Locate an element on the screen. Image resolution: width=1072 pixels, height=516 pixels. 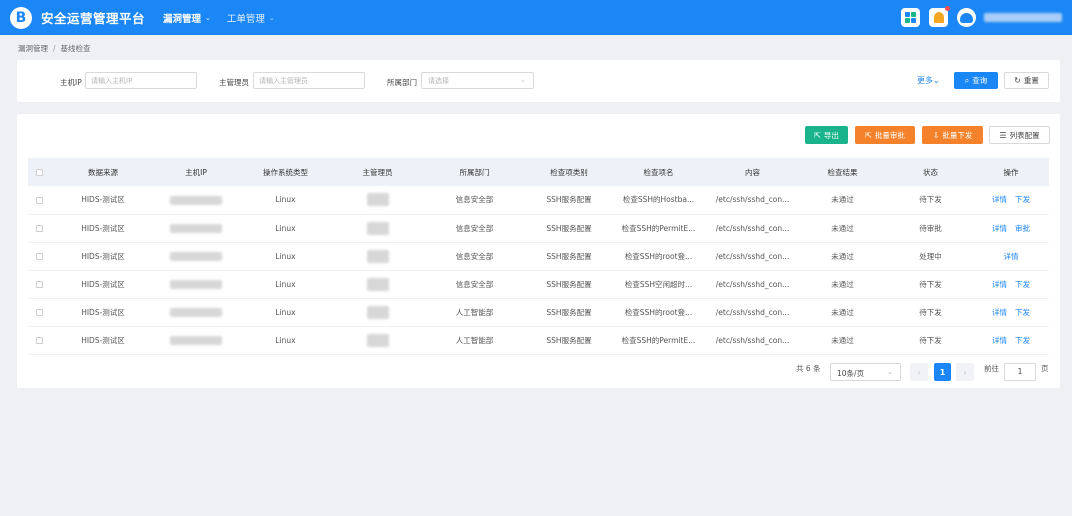
query-button: ⌕ 查询 is located at coordinates (976, 80).